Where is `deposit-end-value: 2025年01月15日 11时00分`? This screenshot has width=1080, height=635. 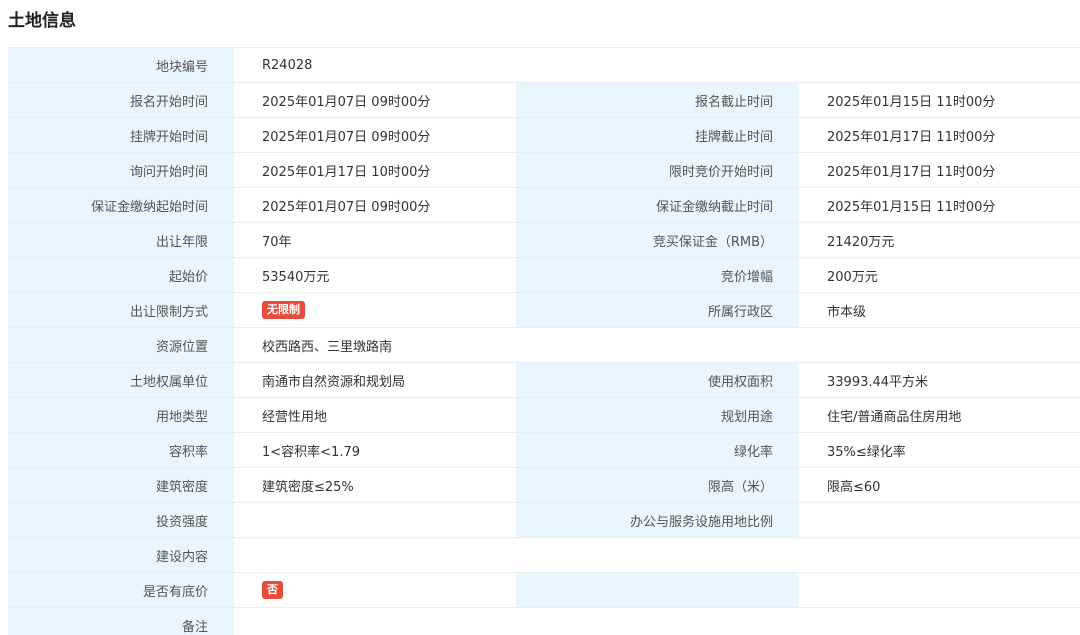 deposit-end-value: 2025年01月15日 11时00分 is located at coordinates (939, 205).